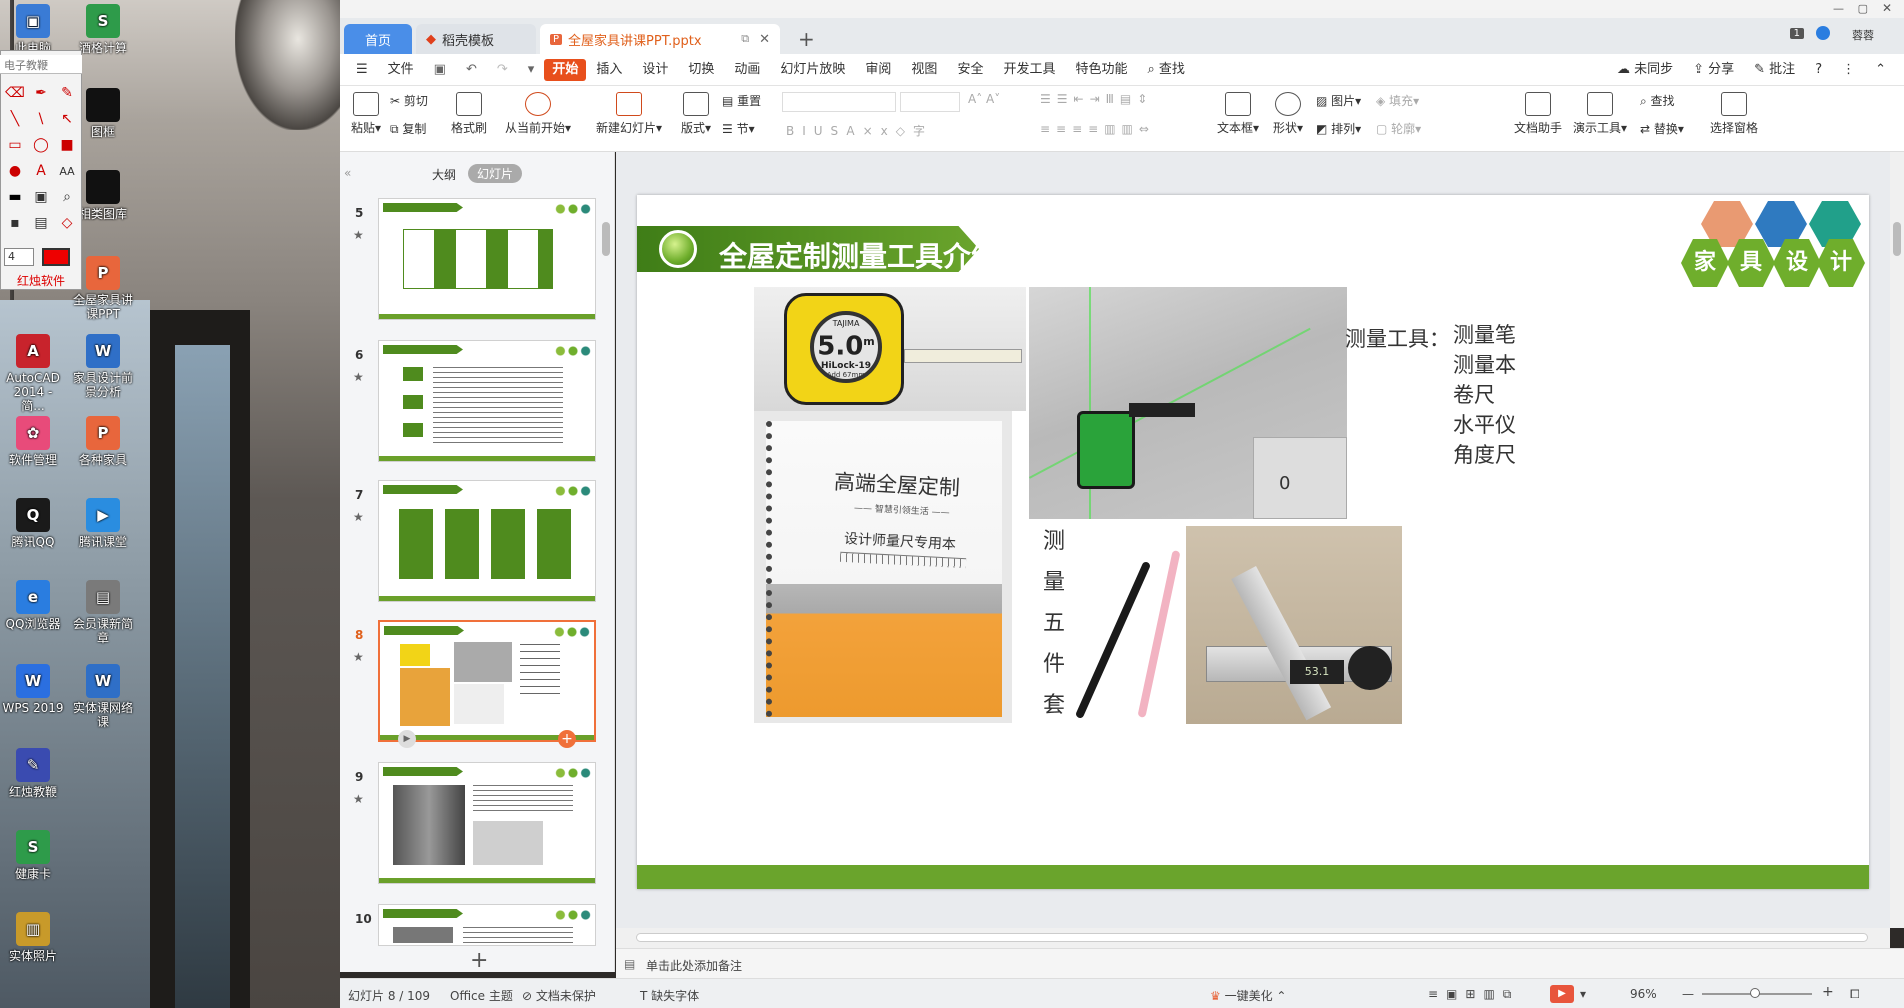 This screenshot has height=1008, width=1904. Describe the element at coordinates (1562, 994) in the screenshot. I see `slideshow-play-button: ▶` at that location.